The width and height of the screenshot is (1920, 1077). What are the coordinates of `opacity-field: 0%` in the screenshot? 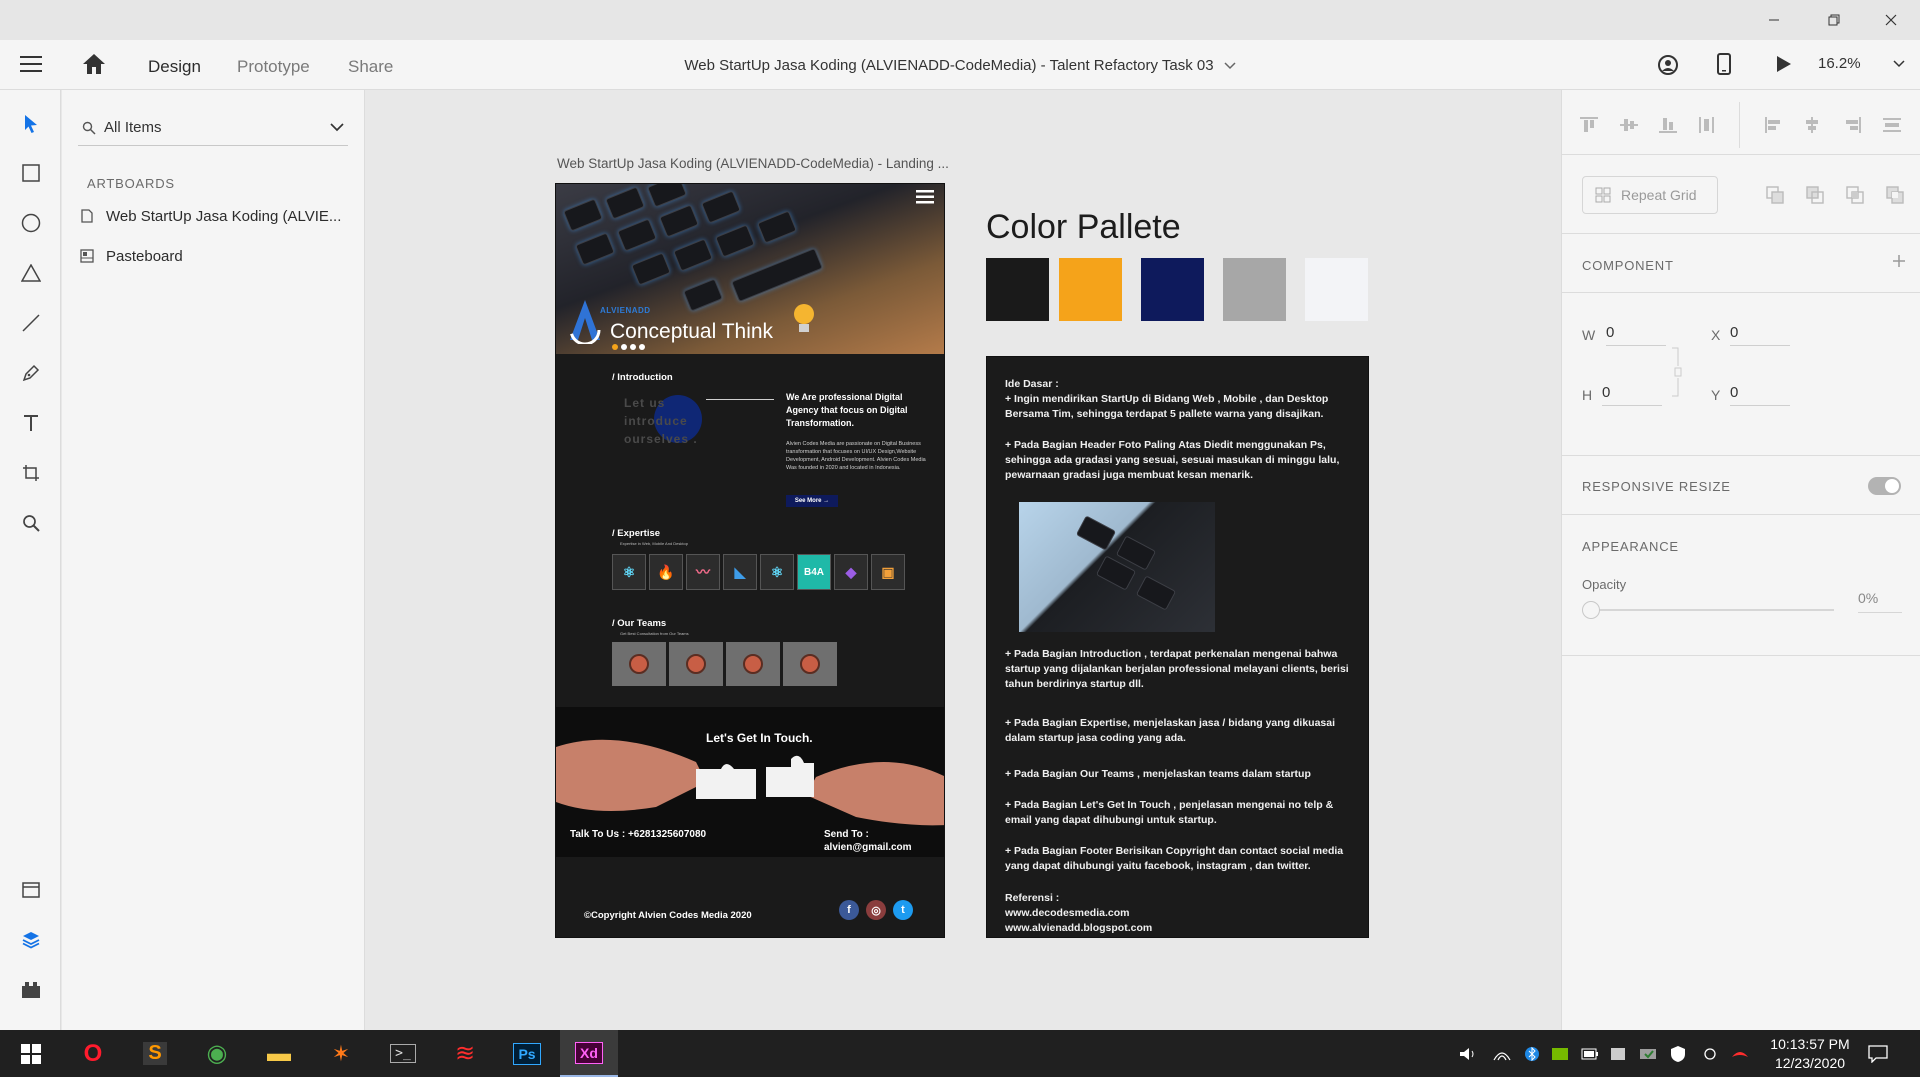 It's located at (1880, 601).